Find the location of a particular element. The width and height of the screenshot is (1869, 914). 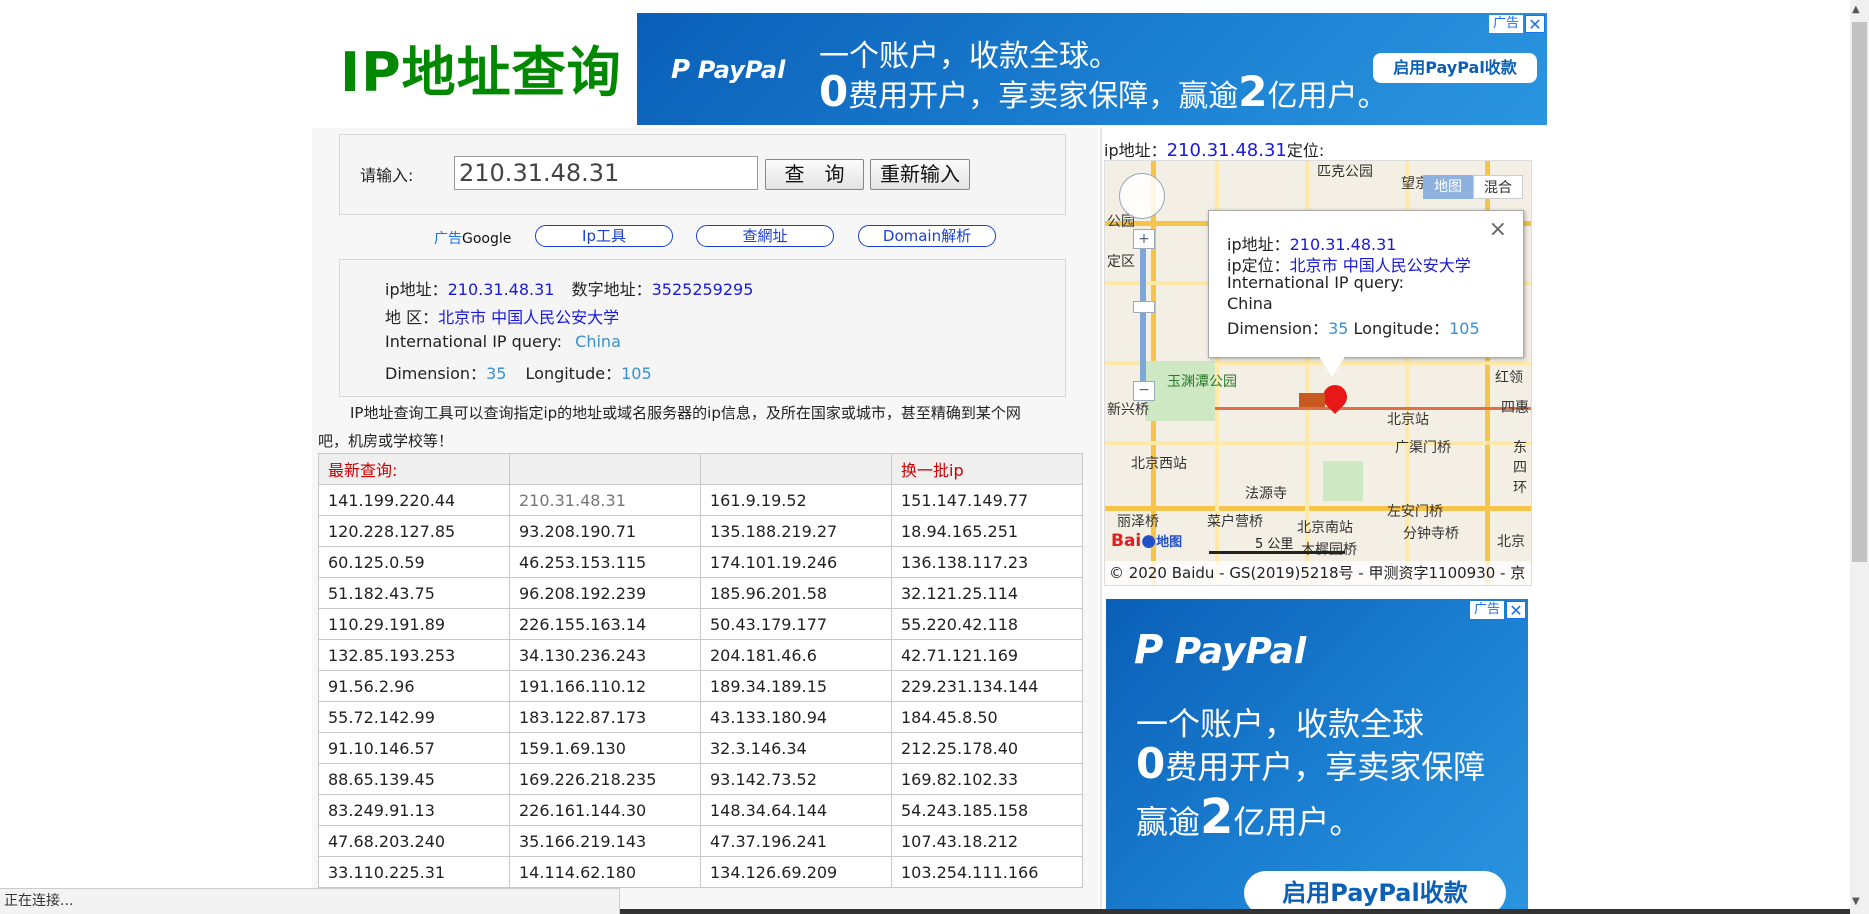

result-intl-label: International IP query: is located at coordinates (474, 341).